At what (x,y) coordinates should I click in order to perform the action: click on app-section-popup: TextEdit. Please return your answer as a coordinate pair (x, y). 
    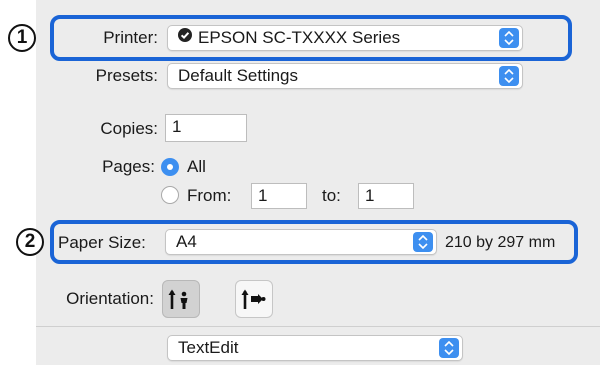
    Looking at the image, I should click on (315, 348).